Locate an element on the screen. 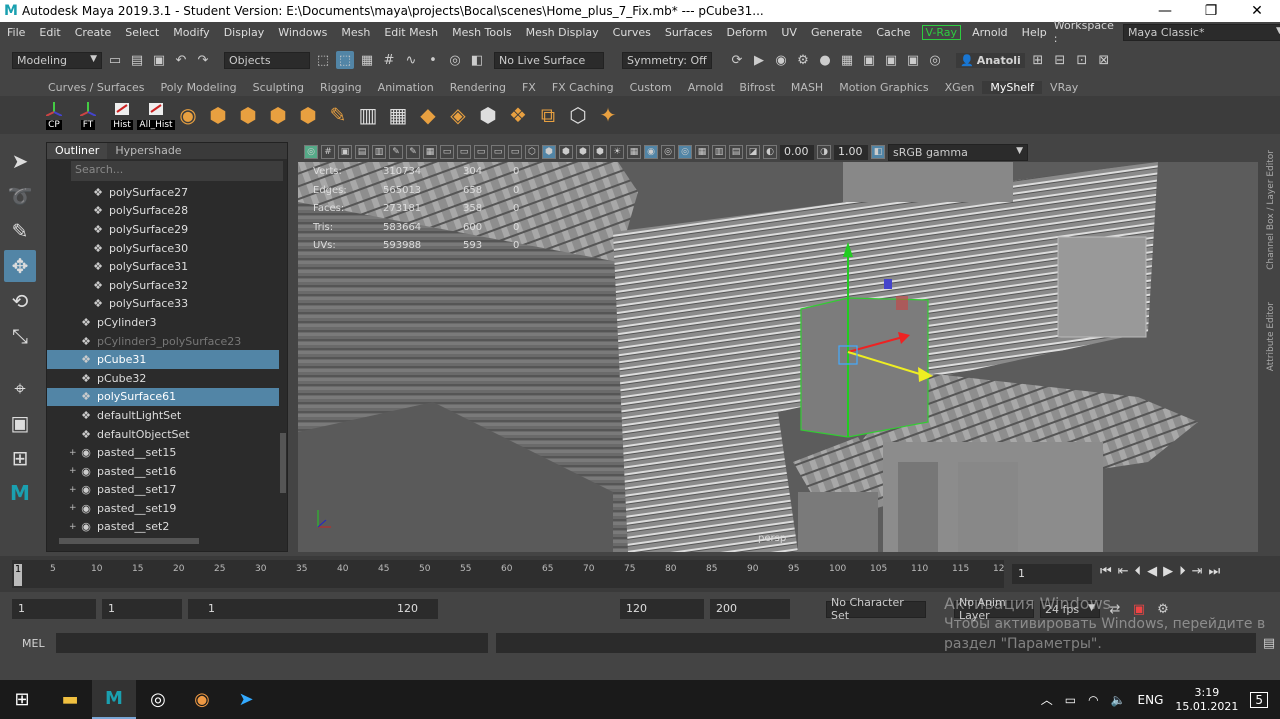 The width and height of the screenshot is (1280, 719). shelf-button-hist: Hist is located at coordinates (122, 115).